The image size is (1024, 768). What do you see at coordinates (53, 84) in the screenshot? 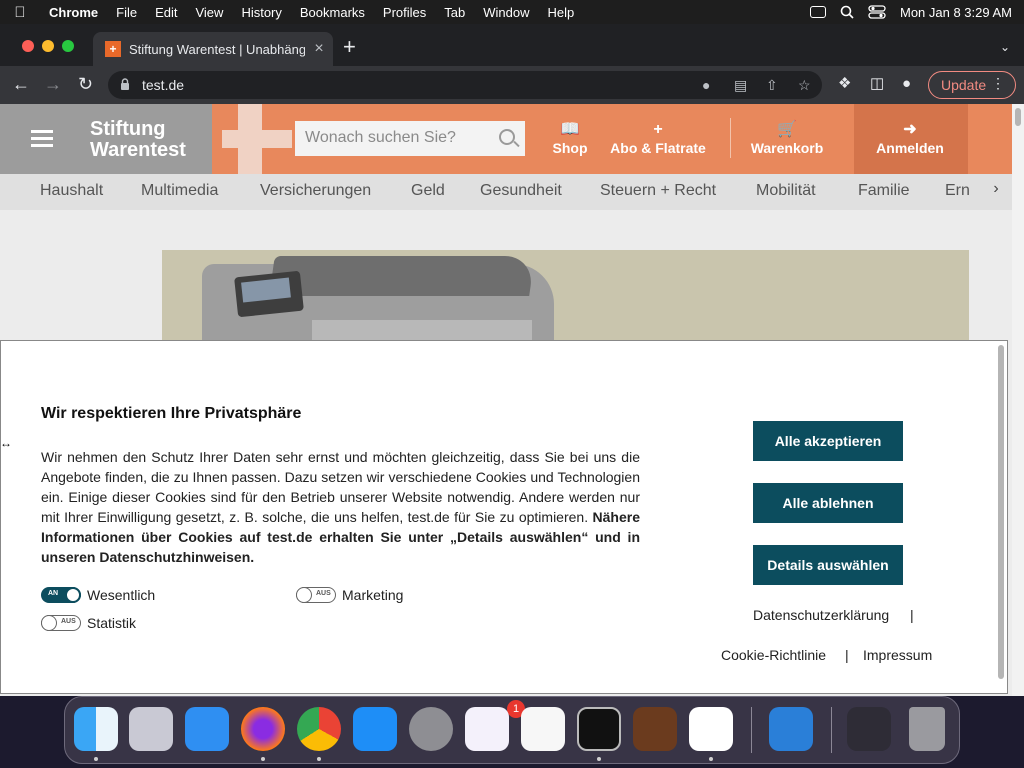
I see `forward-arrow-icon: →` at bounding box center [53, 84].